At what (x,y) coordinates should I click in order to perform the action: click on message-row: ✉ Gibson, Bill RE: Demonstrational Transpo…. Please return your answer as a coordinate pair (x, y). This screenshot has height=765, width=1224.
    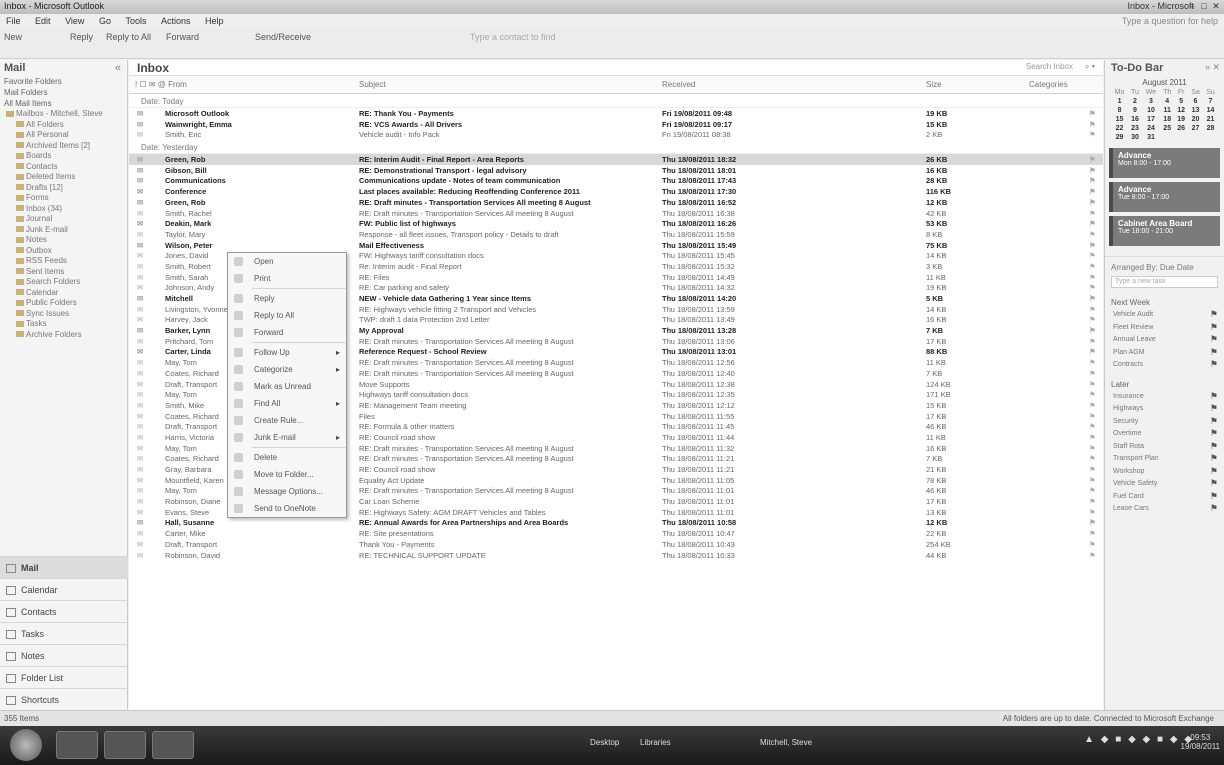
    Looking at the image, I should click on (616, 170).